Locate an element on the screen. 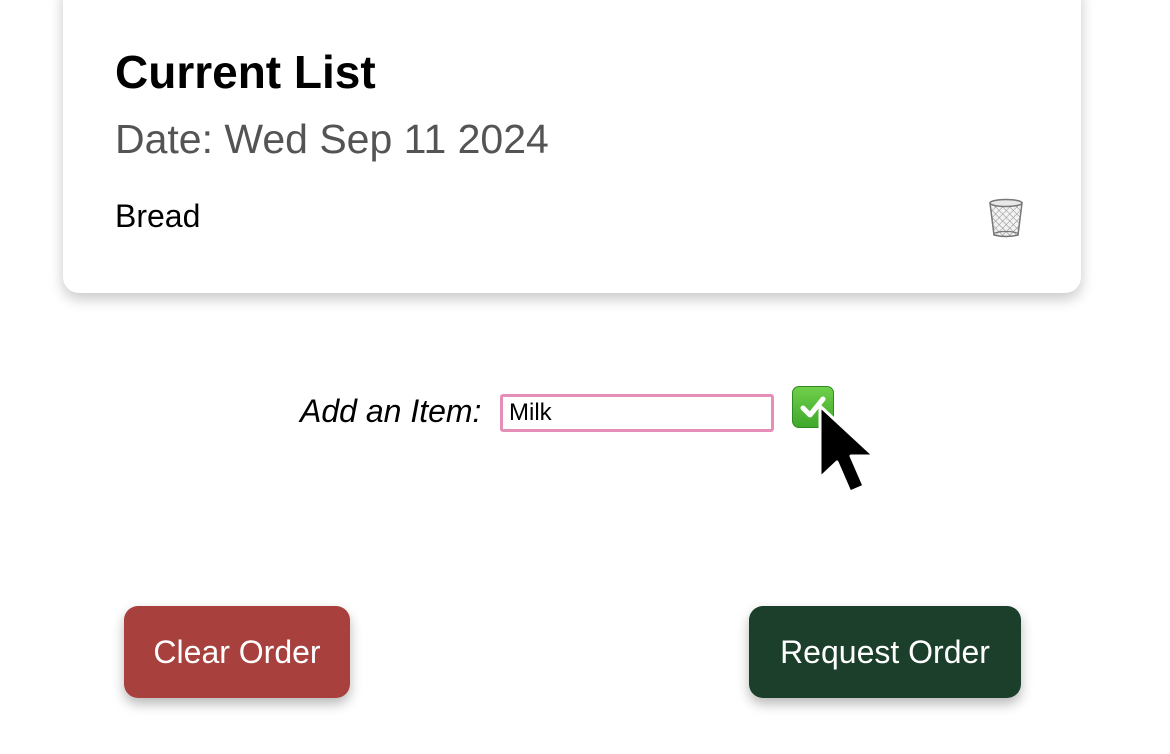 The image size is (1170, 754). list-title: Current List is located at coordinates (245, 72).